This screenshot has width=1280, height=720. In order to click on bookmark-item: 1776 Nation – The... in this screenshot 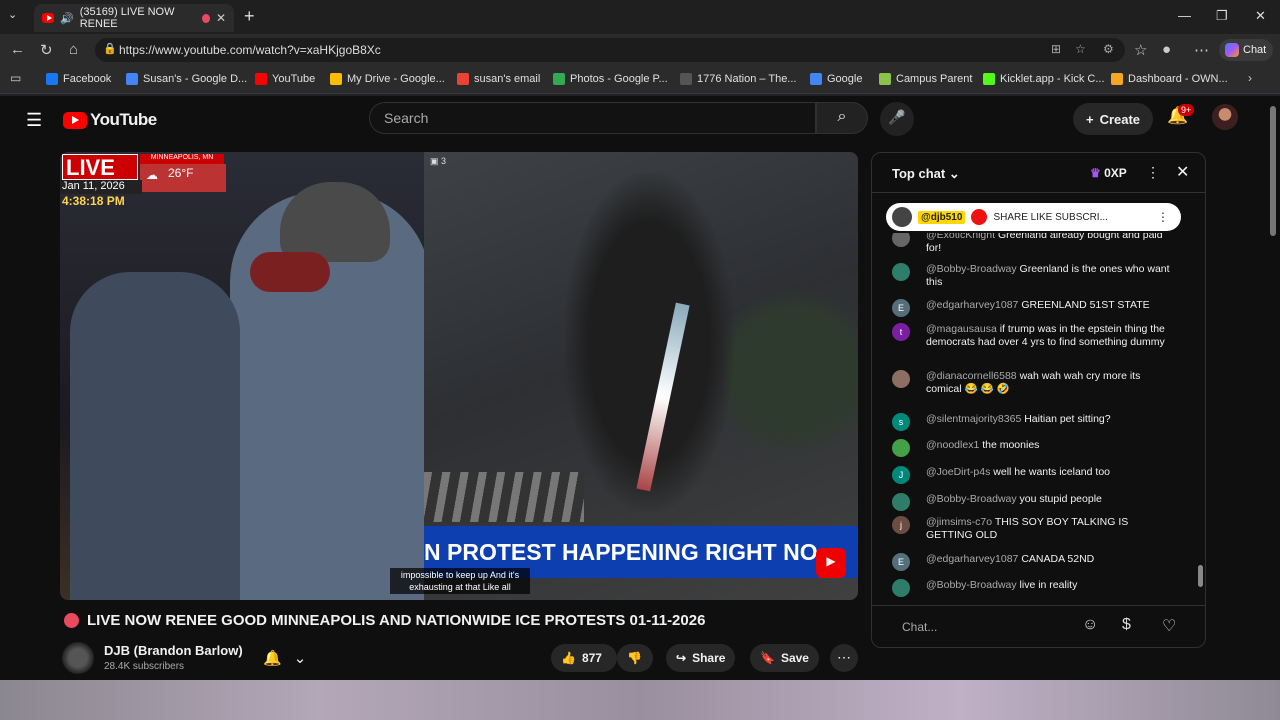, I will do `click(738, 79)`.